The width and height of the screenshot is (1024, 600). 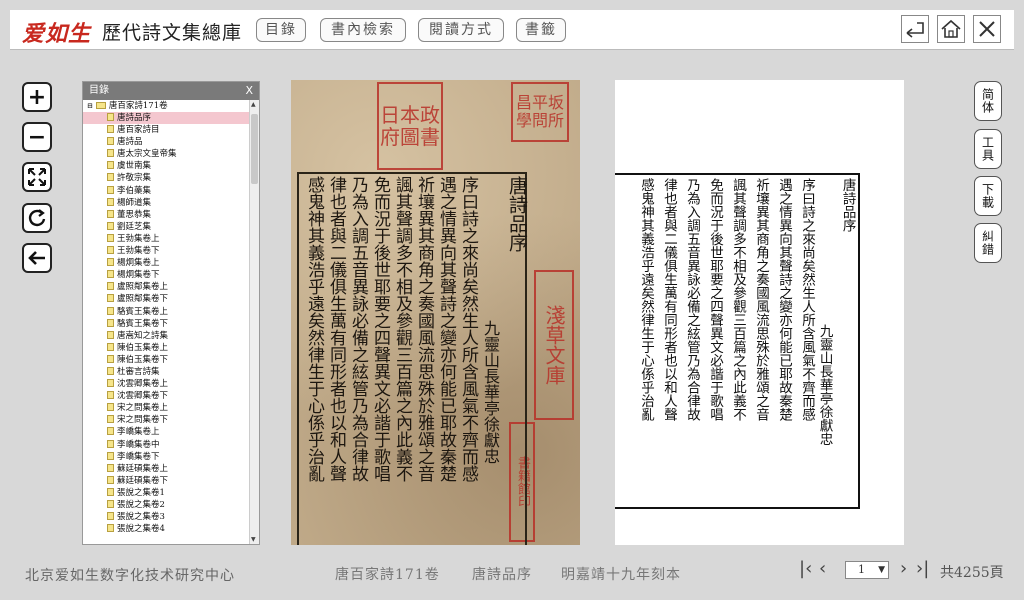 What do you see at coordinates (867, 570) in the screenshot?
I see `page-select: 1 ▼` at bounding box center [867, 570].